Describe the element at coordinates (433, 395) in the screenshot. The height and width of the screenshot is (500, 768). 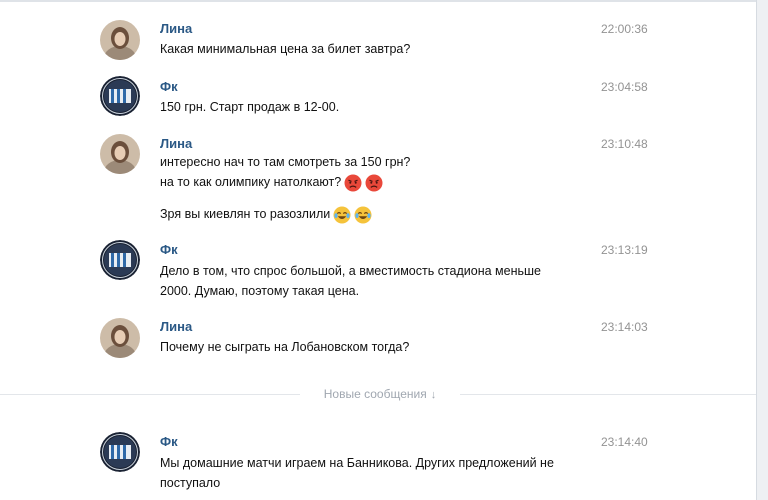
I see `arrow-down-icon: ↓` at that location.